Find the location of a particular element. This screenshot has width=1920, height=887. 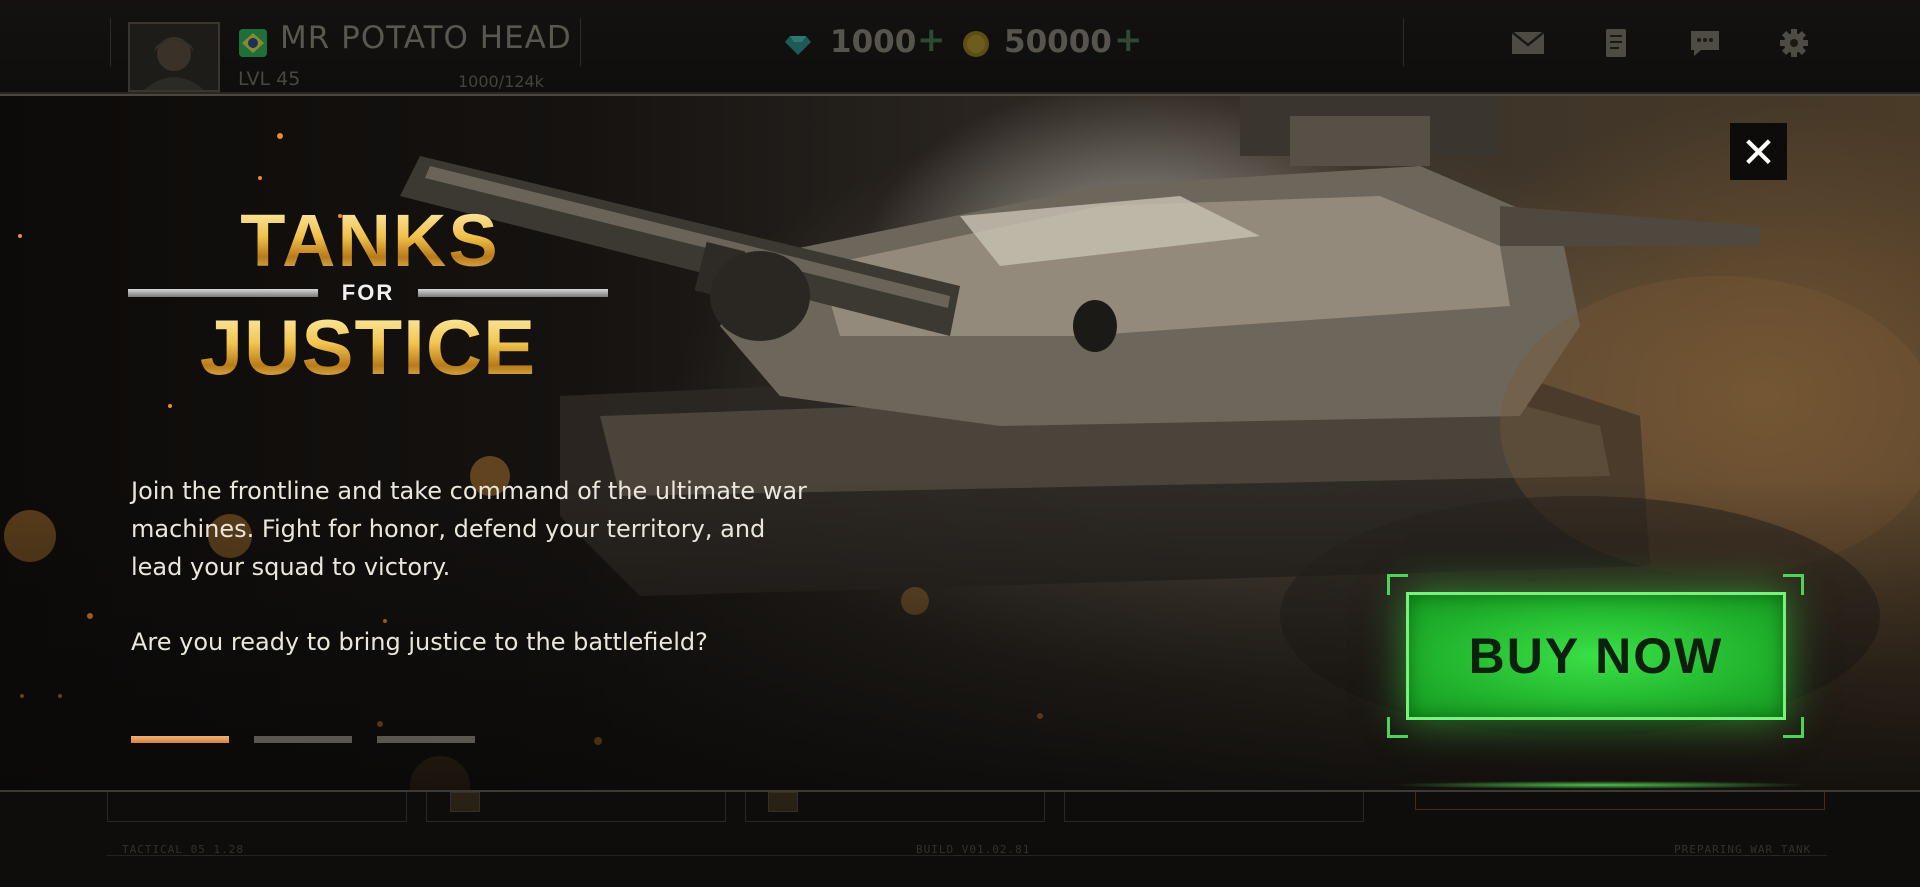

brazil-flag-icon is located at coordinates (253, 43).